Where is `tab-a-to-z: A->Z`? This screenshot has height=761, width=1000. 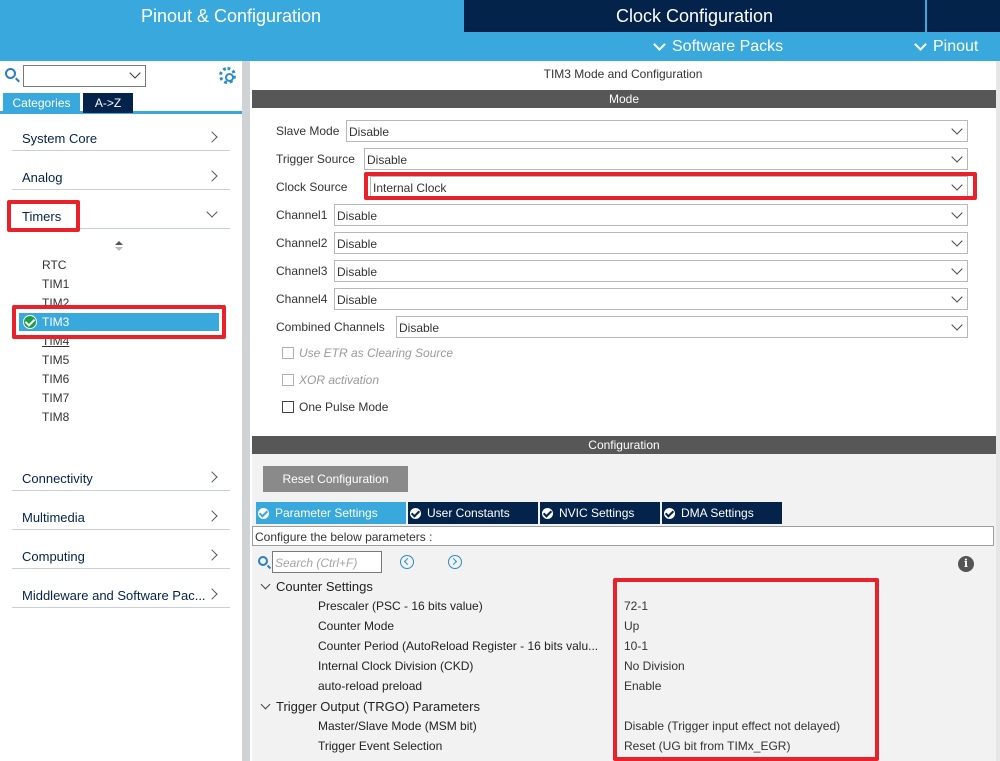
tab-a-to-z: A->Z is located at coordinates (108, 103).